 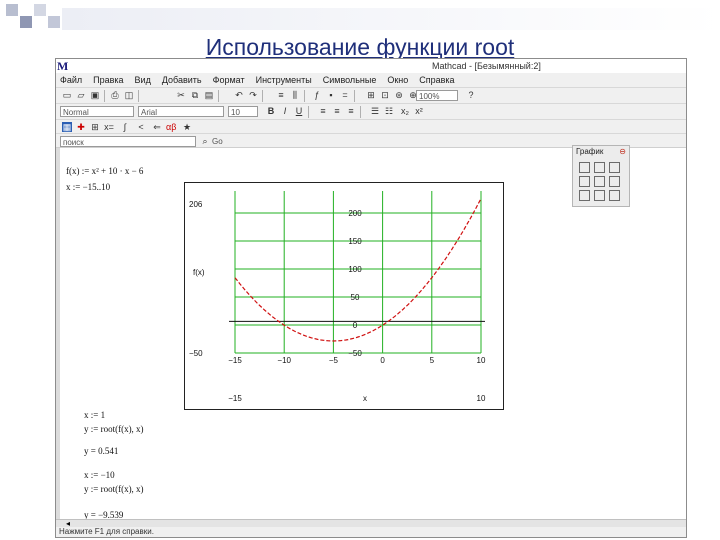 I want to click on x-tick-label: 5, so click(x=432, y=360).